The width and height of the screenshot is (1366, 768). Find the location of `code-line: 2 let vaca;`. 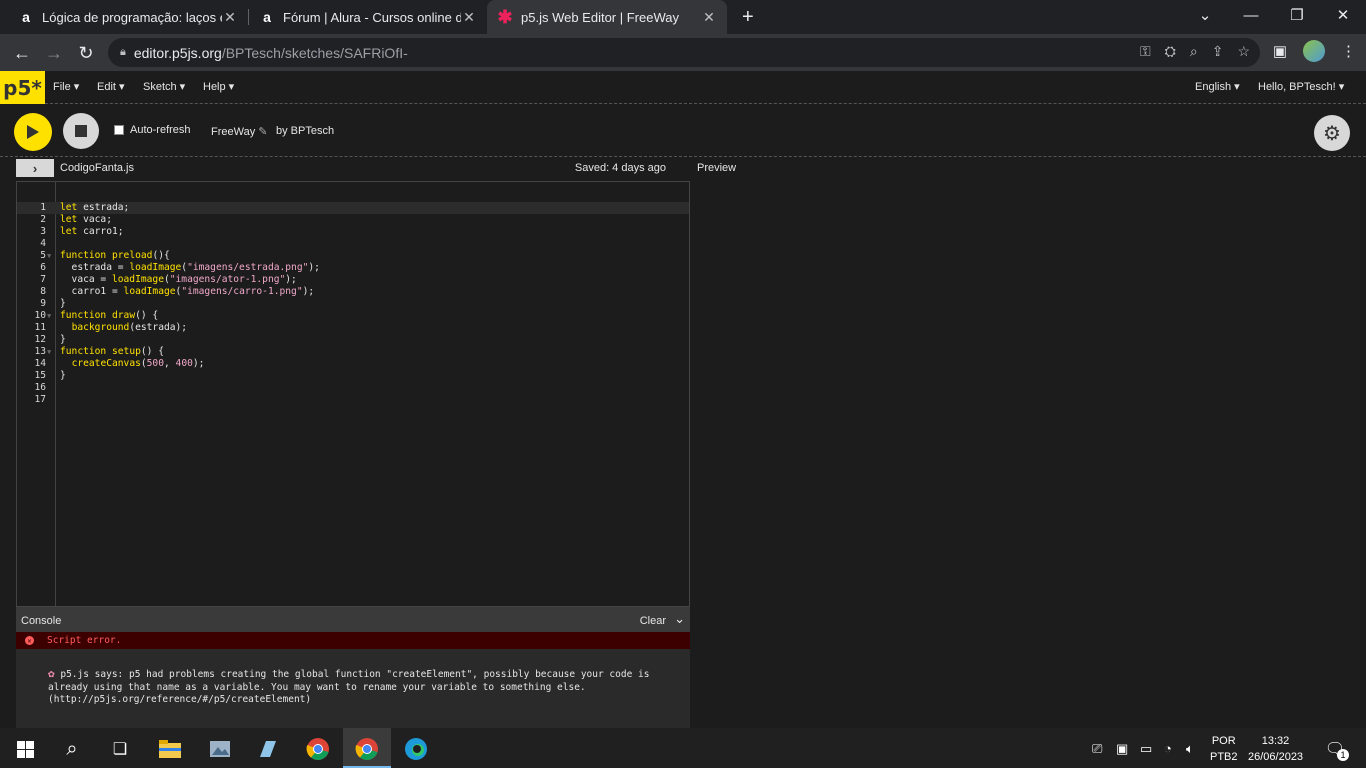

code-line: 2 let vaca; is located at coordinates (353, 220).